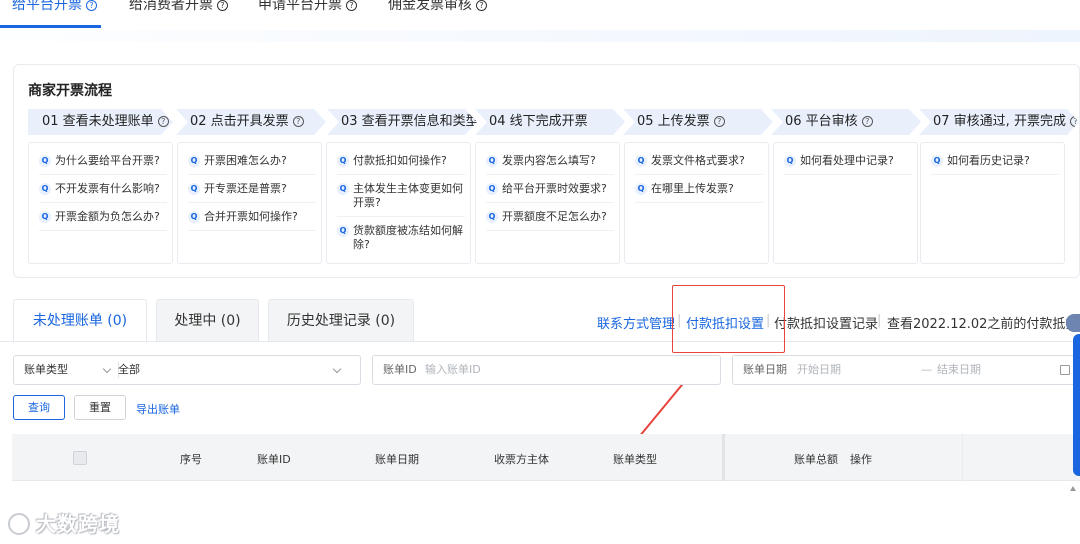 Image resolution: width=1080 pixels, height=544 pixels. Describe the element at coordinates (848, 164) in the screenshot. I see `faq-item: Q 如何看处理中记录?` at that location.